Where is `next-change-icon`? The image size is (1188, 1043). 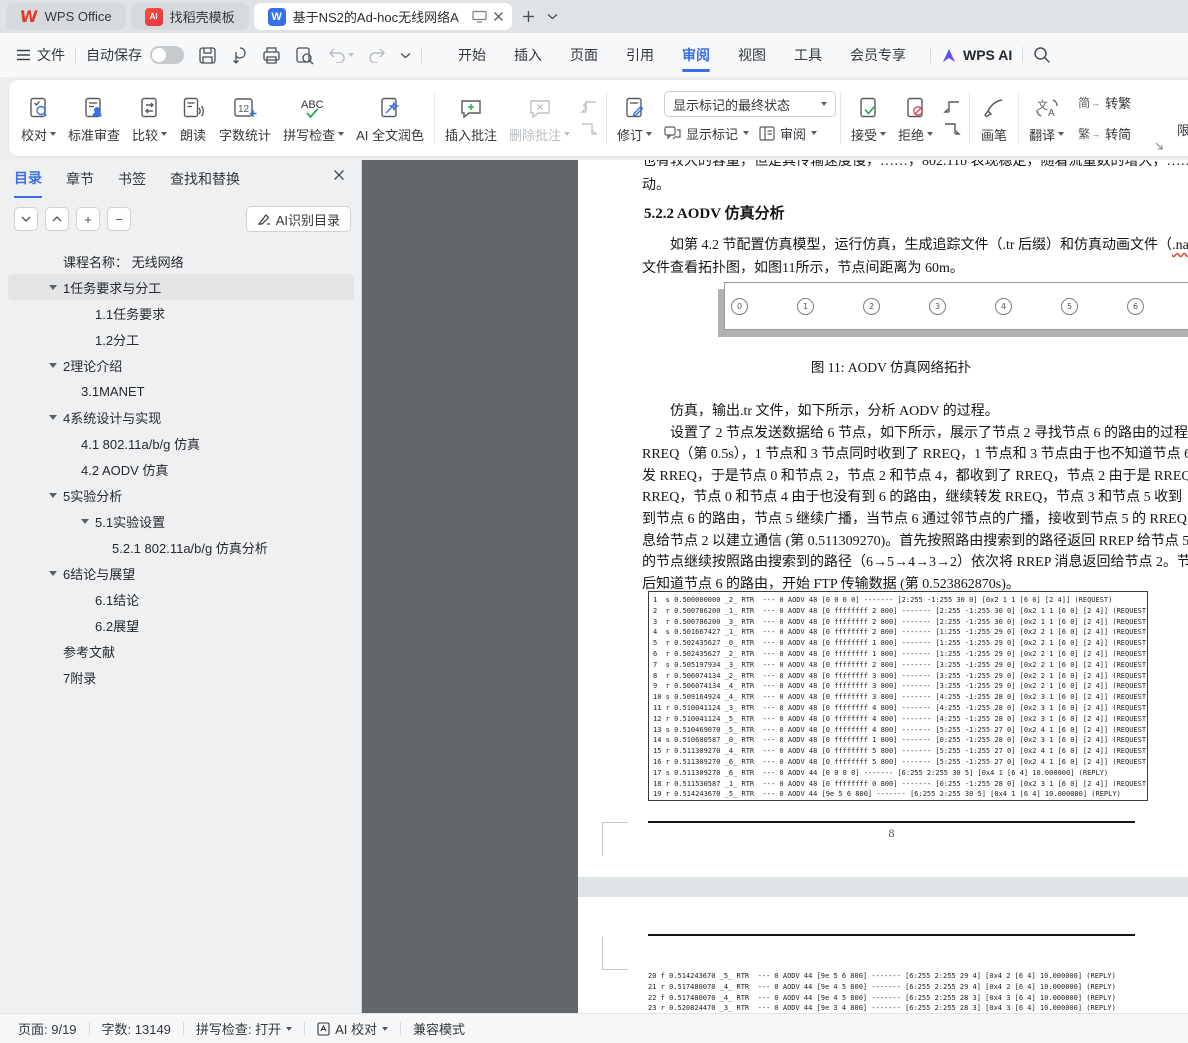 next-change-icon is located at coordinates (952, 129).